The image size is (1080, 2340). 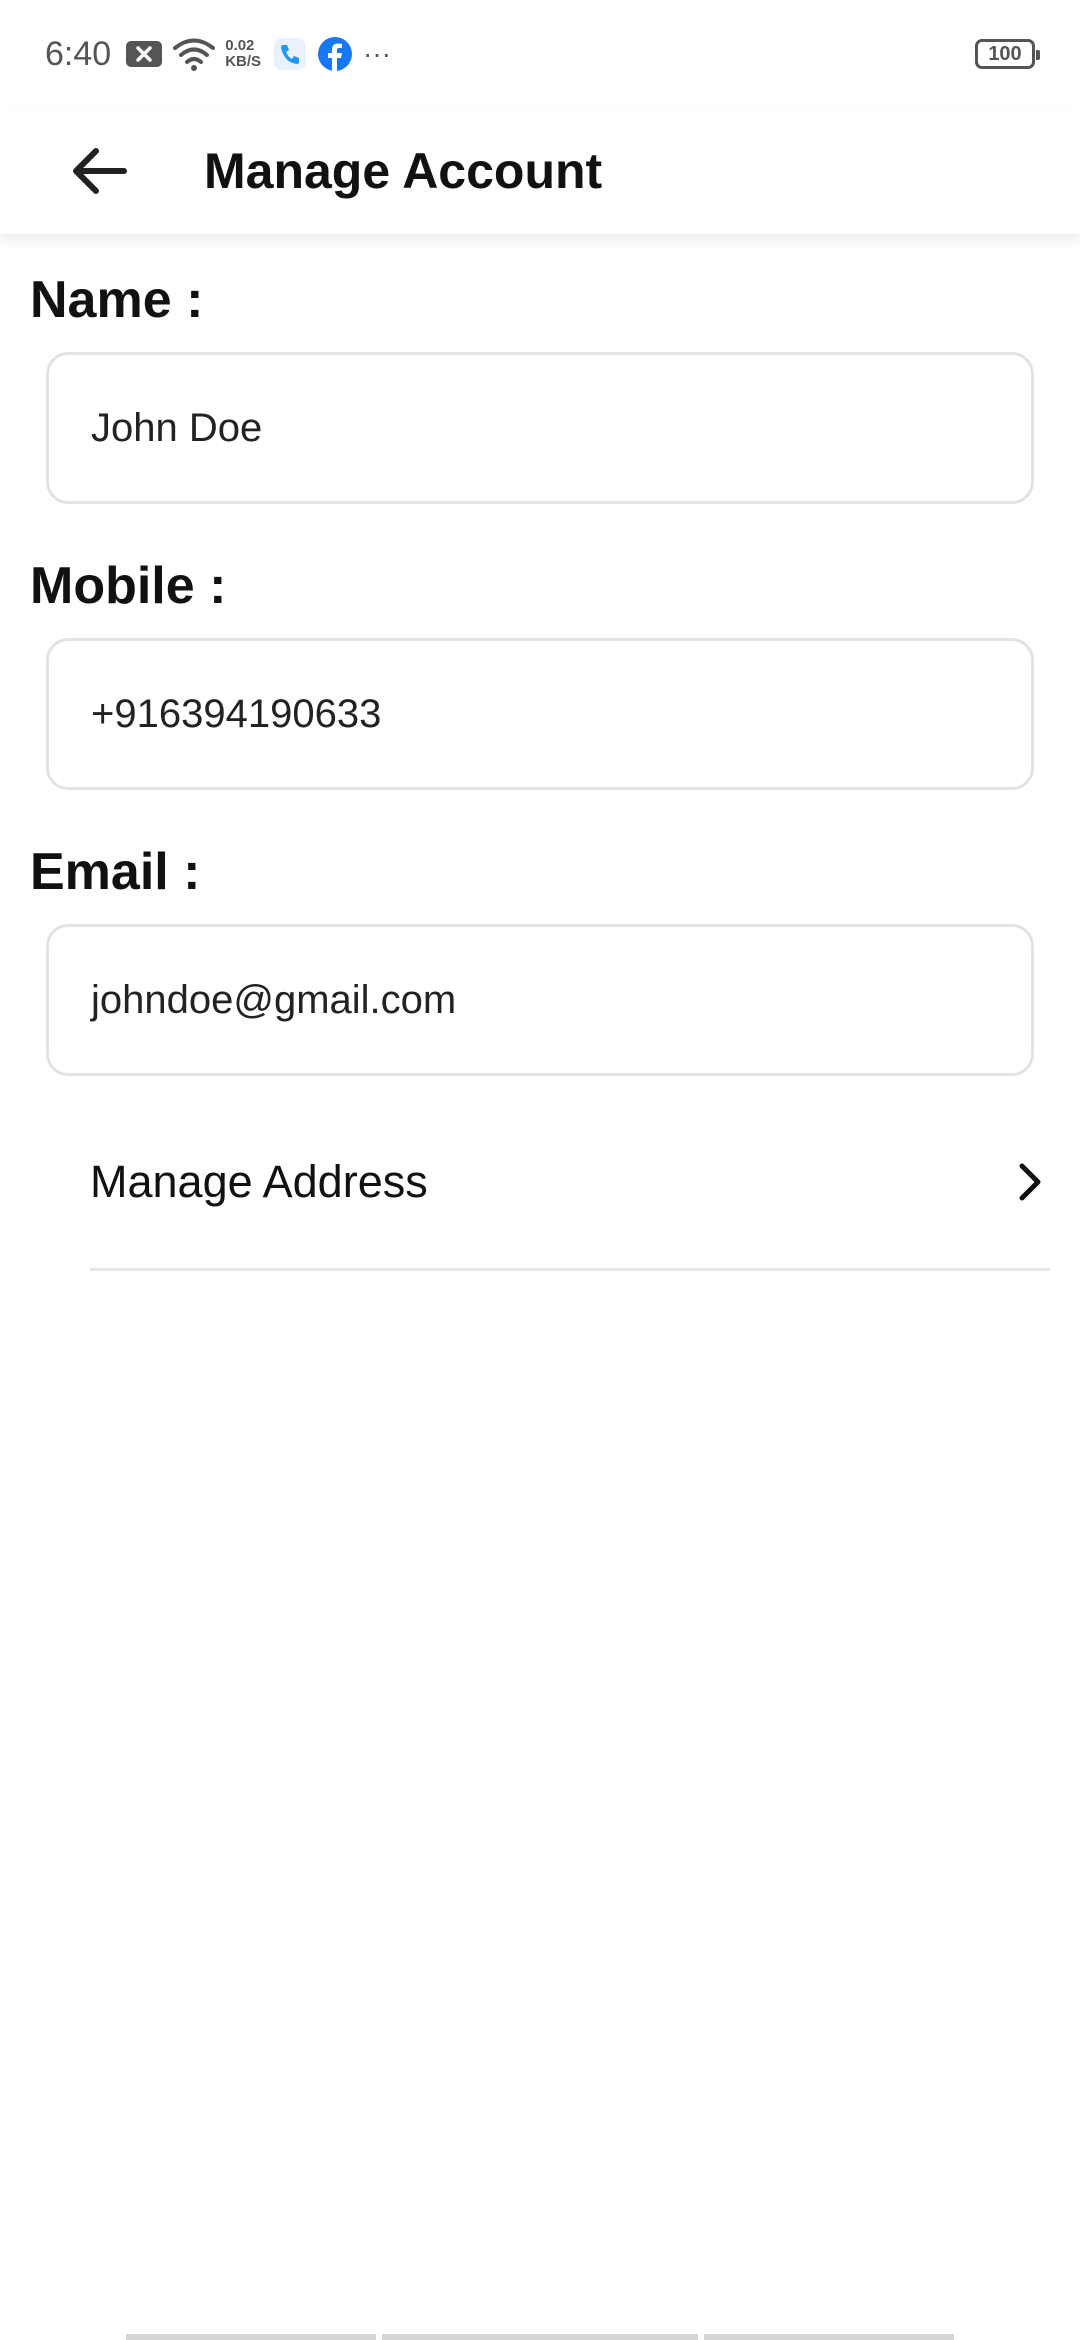 I want to click on gesture-bar-center, so click(x=540, y=2337).